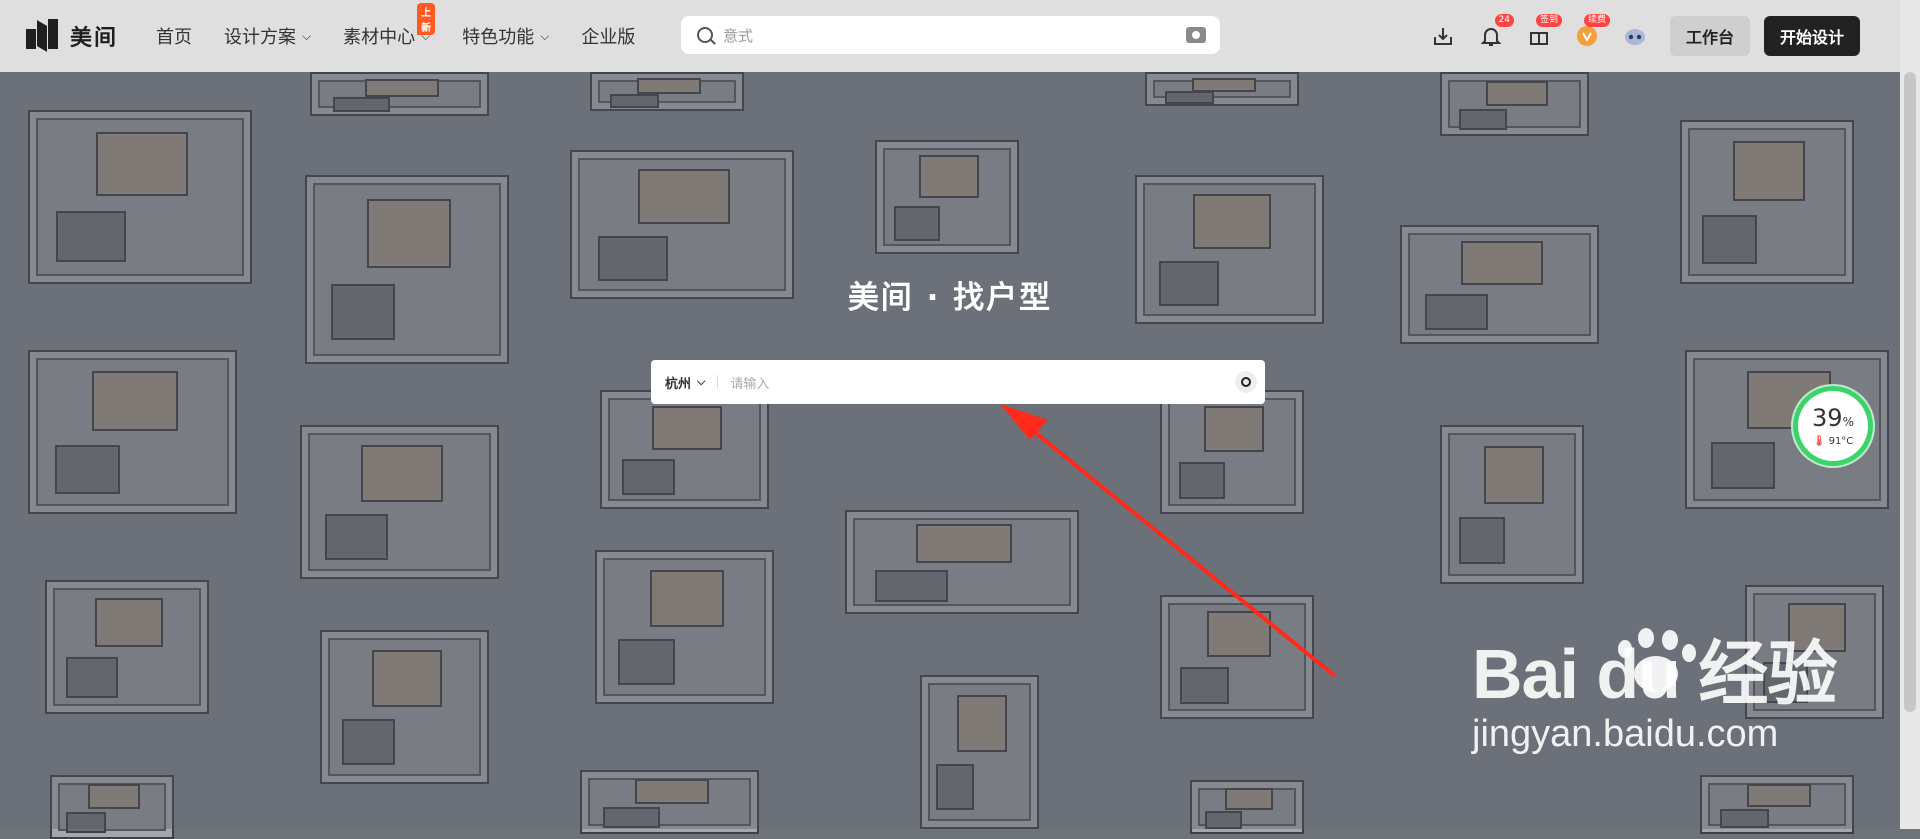 The height and width of the screenshot is (839, 1920). I want to click on top-search-placeholder: 意式, so click(738, 35).